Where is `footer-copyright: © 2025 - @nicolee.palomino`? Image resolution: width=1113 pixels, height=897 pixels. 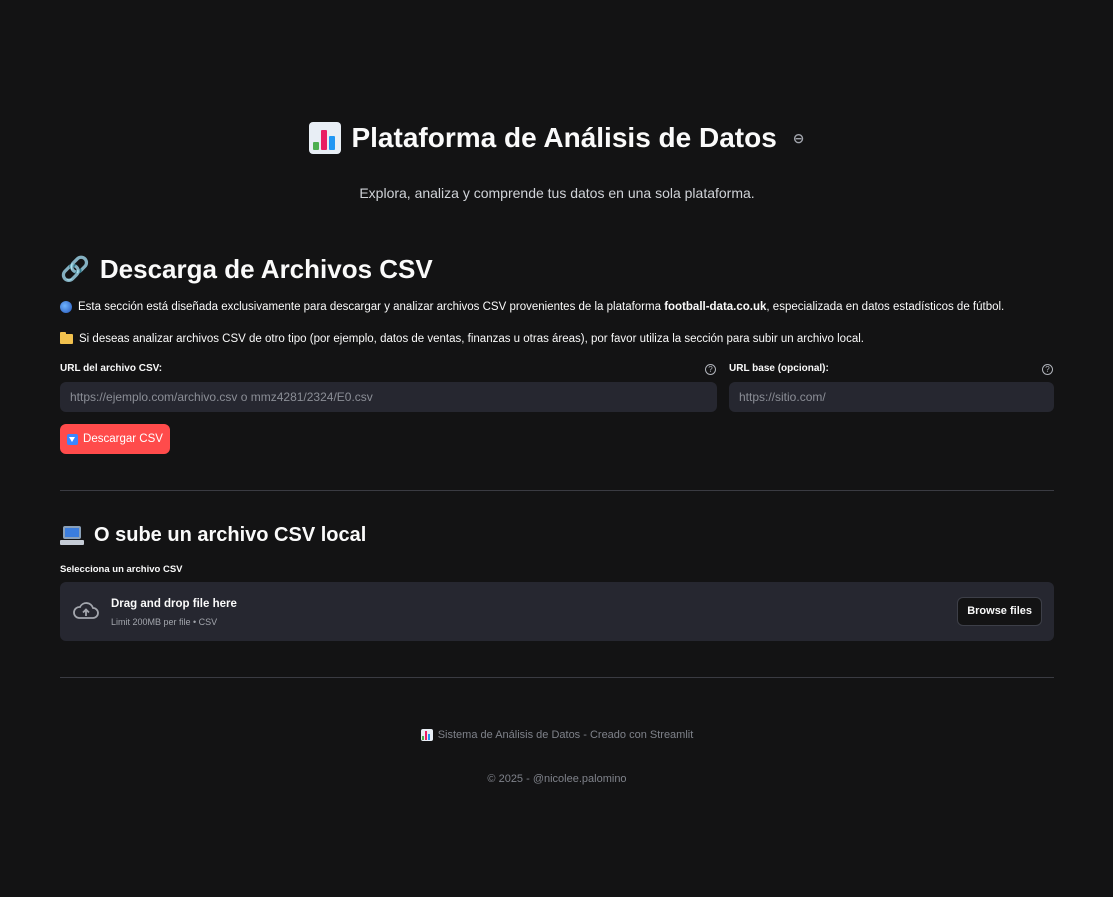 footer-copyright: © 2025 - @nicolee.palomino is located at coordinates (557, 779).